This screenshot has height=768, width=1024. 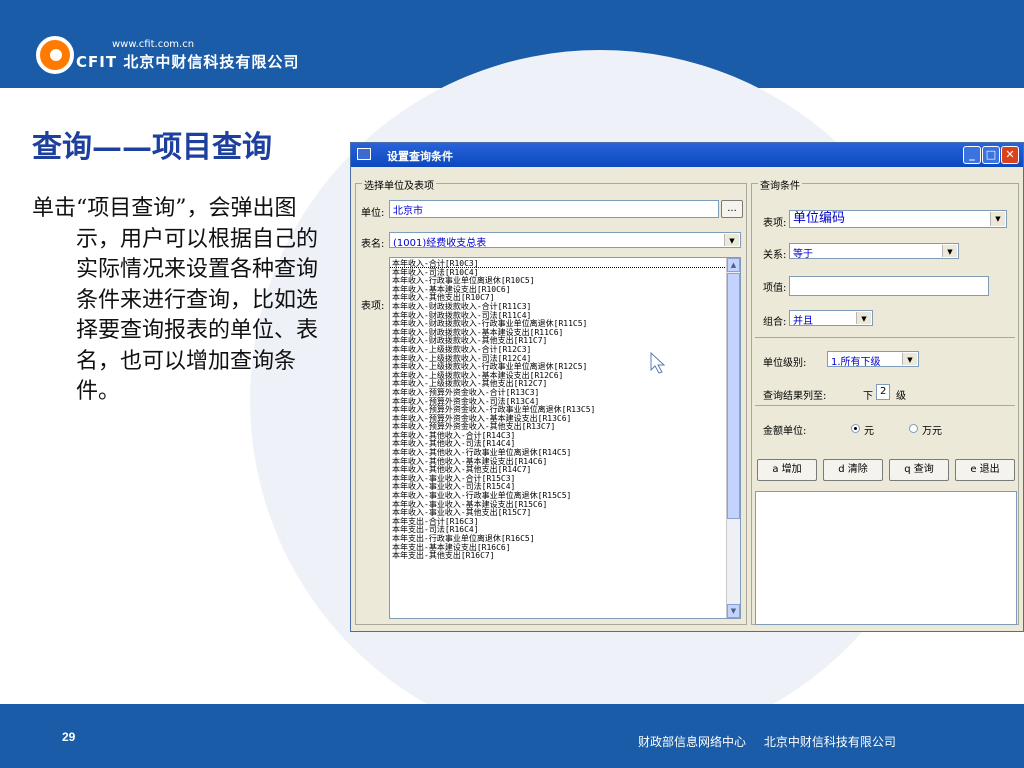 I want to click on conditions-group-label: 查询条件, so click(x=780, y=184).